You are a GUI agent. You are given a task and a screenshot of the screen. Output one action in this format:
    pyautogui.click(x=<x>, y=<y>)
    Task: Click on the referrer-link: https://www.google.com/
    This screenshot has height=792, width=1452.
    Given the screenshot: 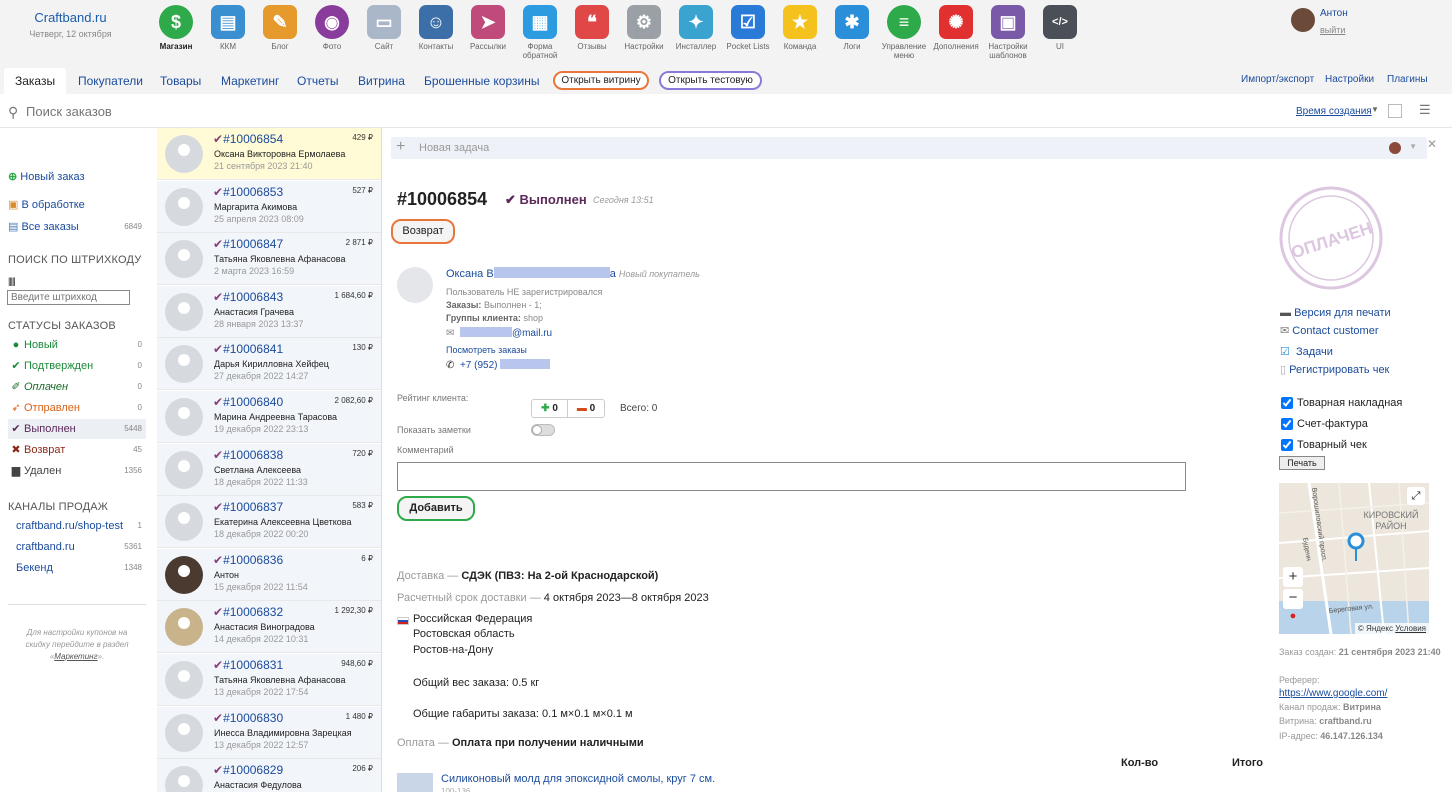 What is the action you would take?
    pyautogui.click(x=1364, y=693)
    